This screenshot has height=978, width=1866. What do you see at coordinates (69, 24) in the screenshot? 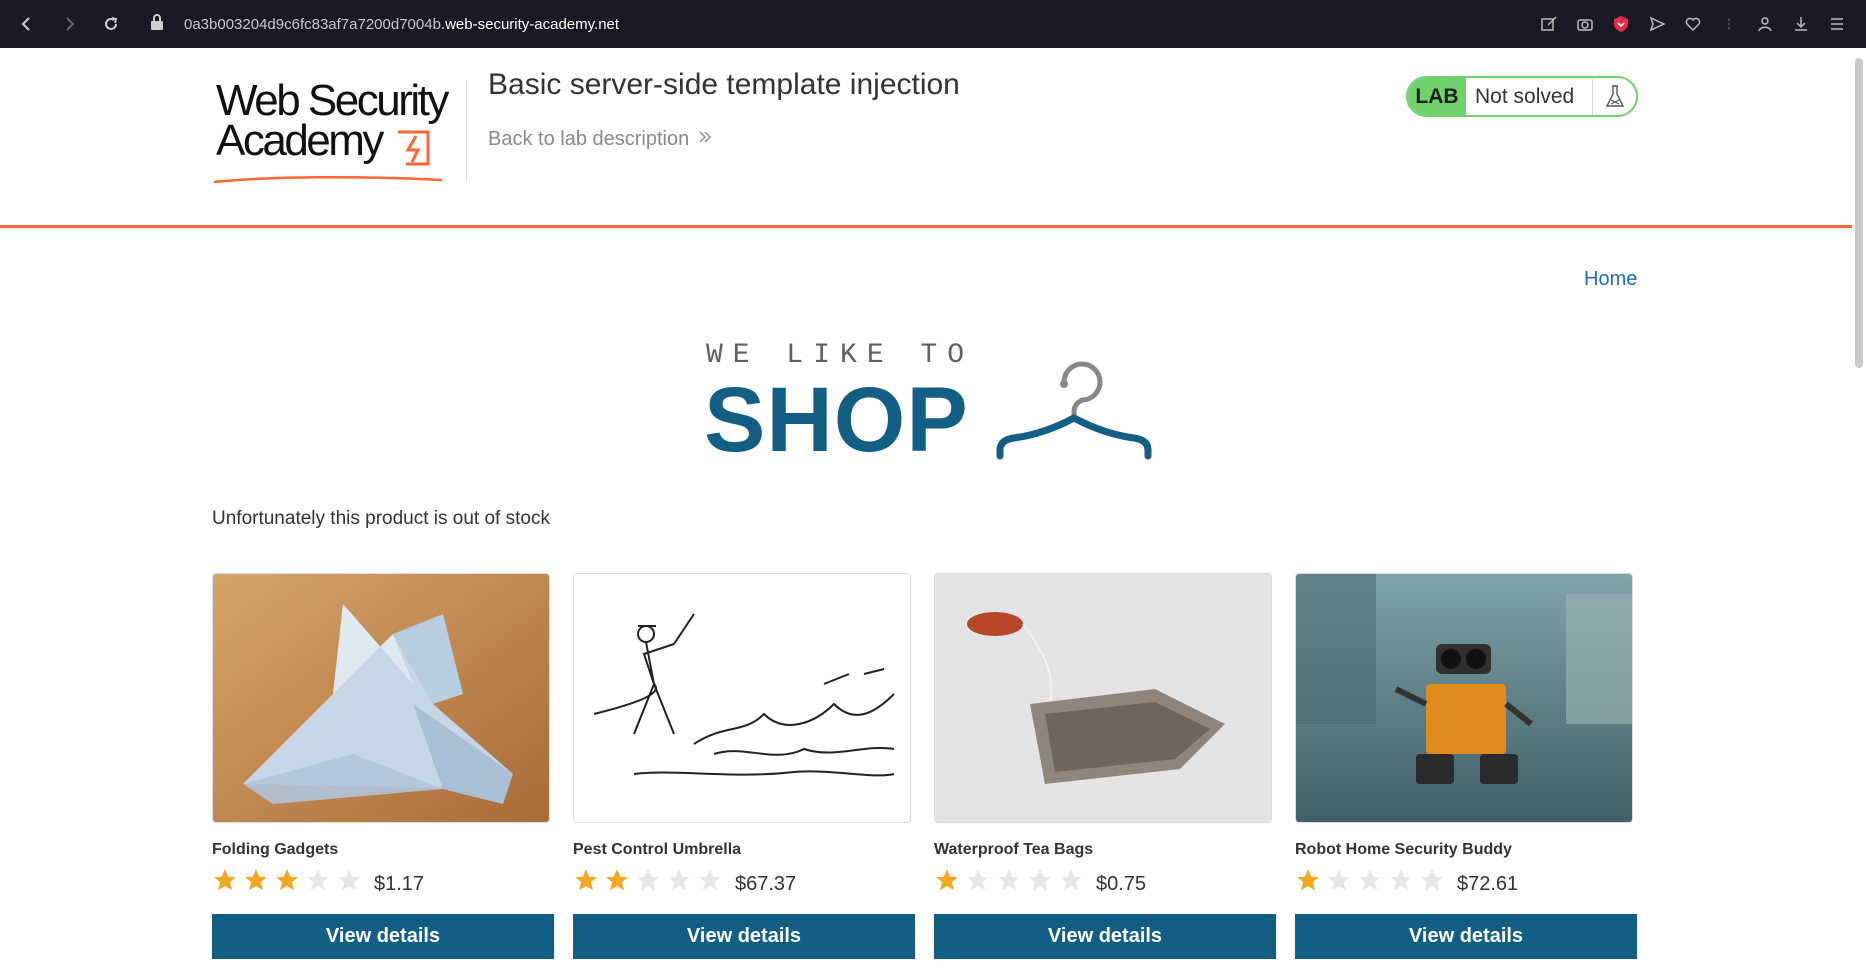
I see `forward-icon` at bounding box center [69, 24].